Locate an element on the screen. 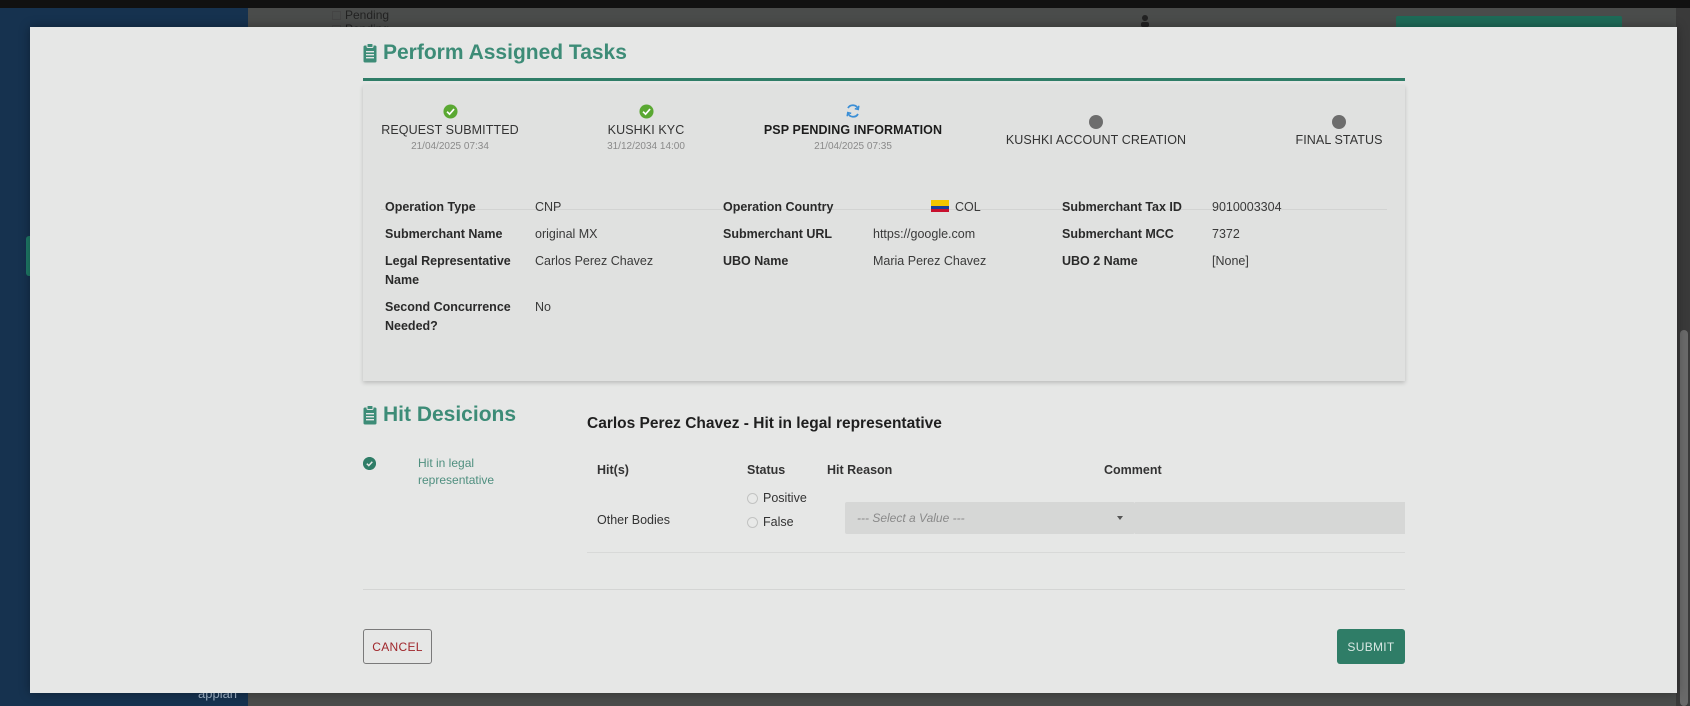 This screenshot has height=706, width=1690. hit-side-item-label: Hit in legal representative is located at coordinates (473, 472).